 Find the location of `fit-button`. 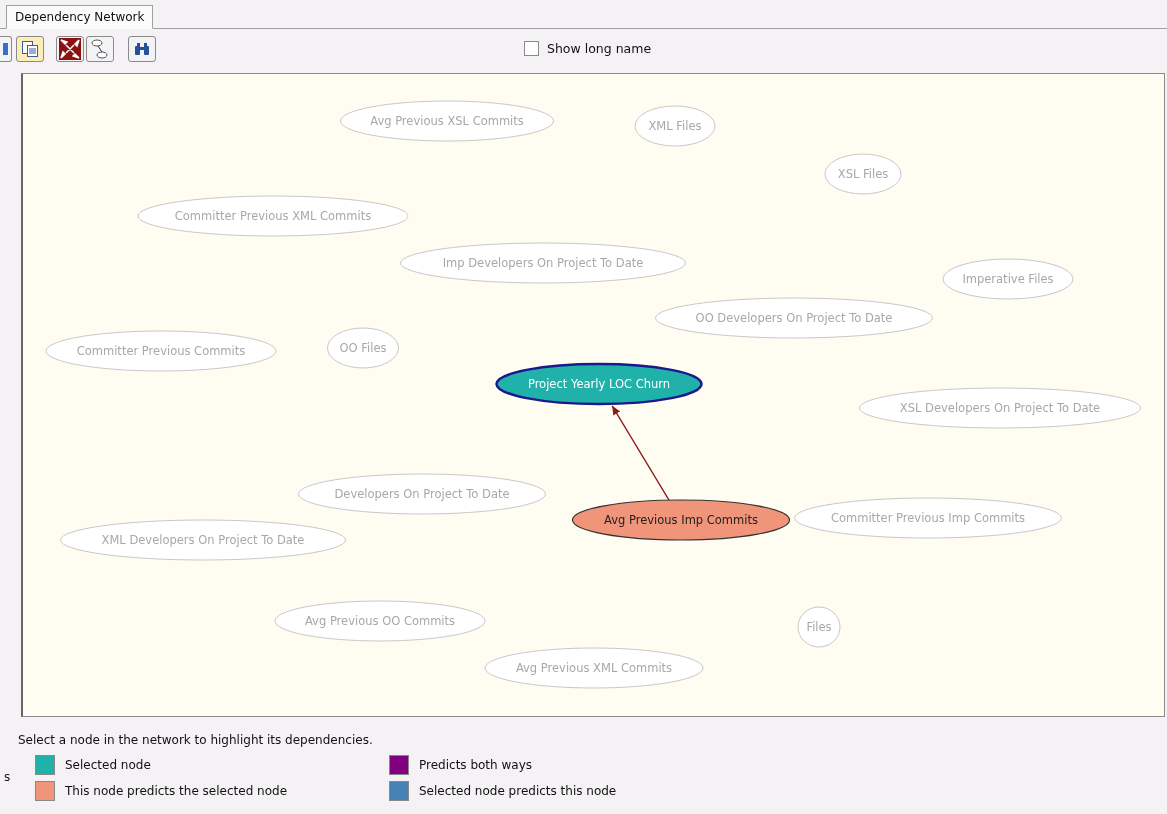

fit-button is located at coordinates (70, 49).